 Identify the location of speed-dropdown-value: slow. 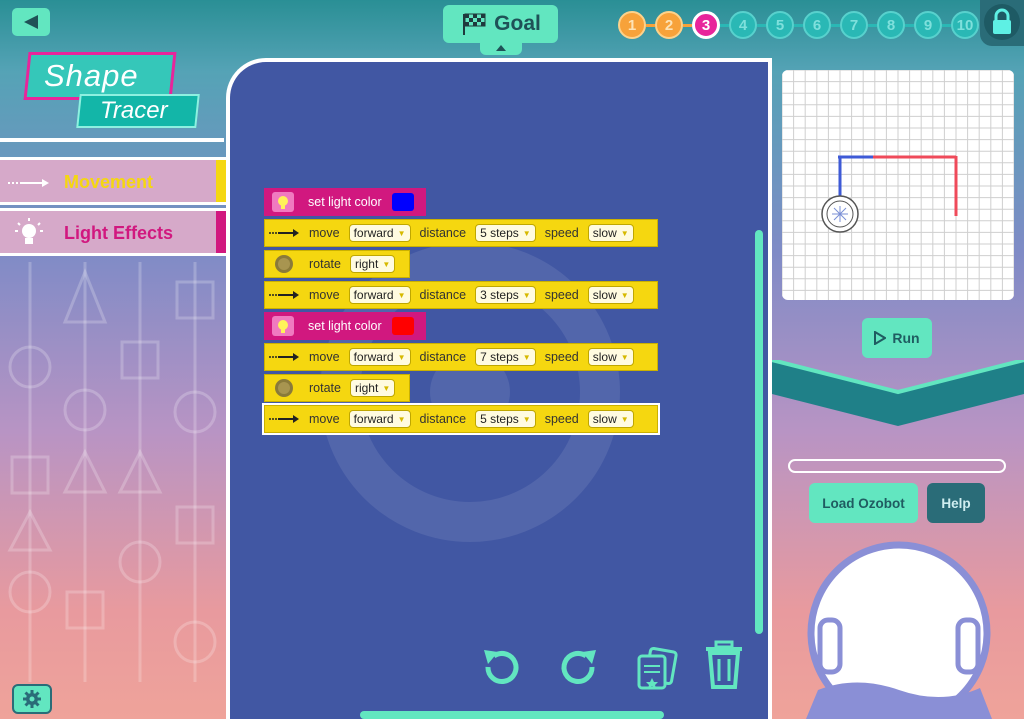
(604, 233).